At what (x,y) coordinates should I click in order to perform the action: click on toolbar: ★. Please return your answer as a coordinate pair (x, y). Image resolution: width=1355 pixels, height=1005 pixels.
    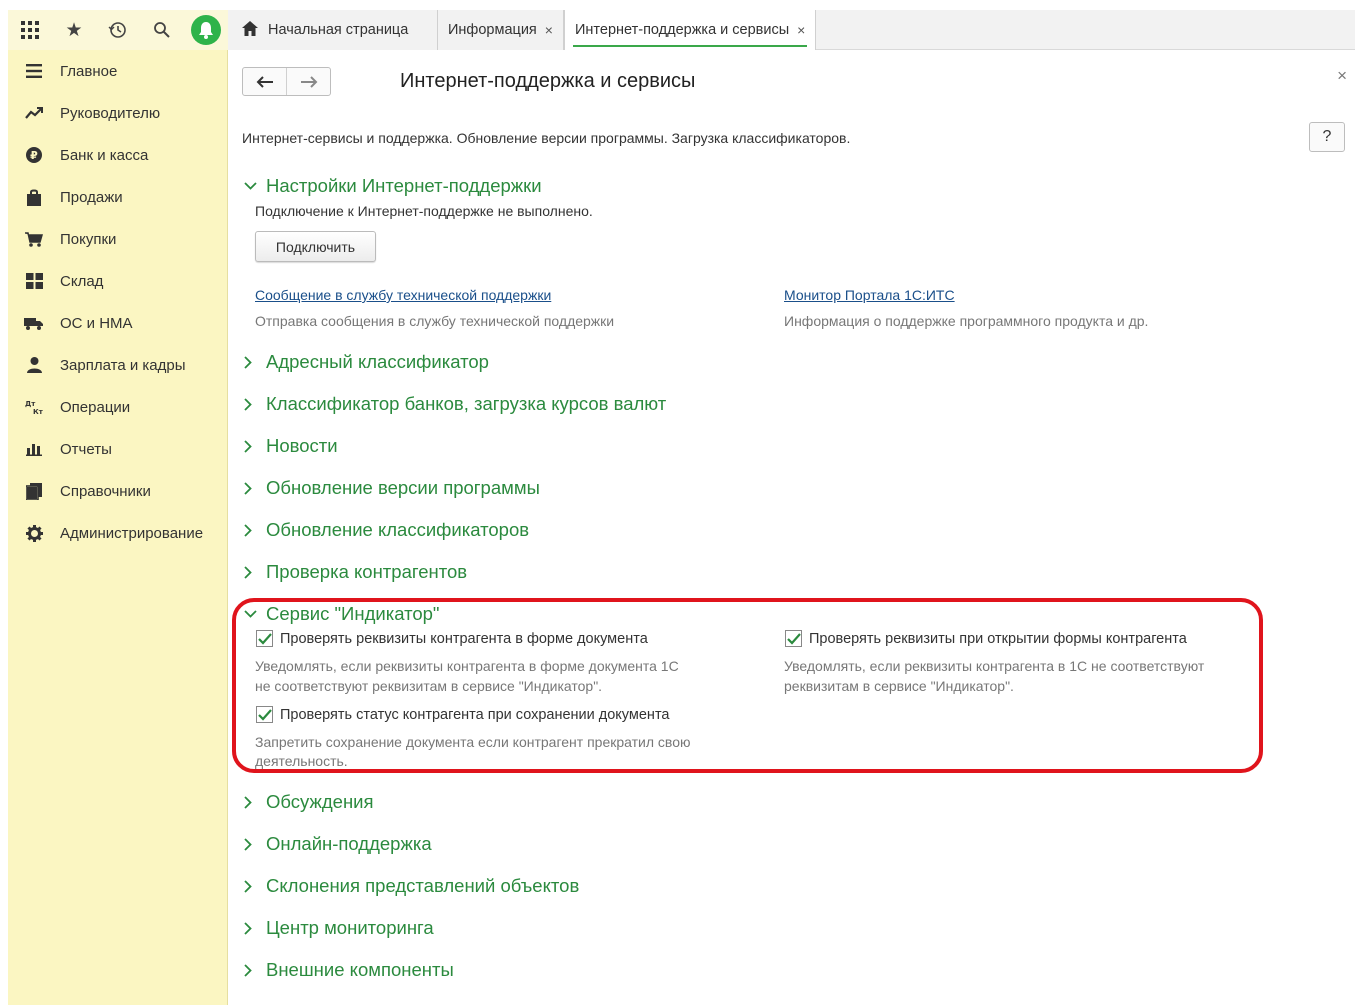
    Looking at the image, I should click on (118, 30).